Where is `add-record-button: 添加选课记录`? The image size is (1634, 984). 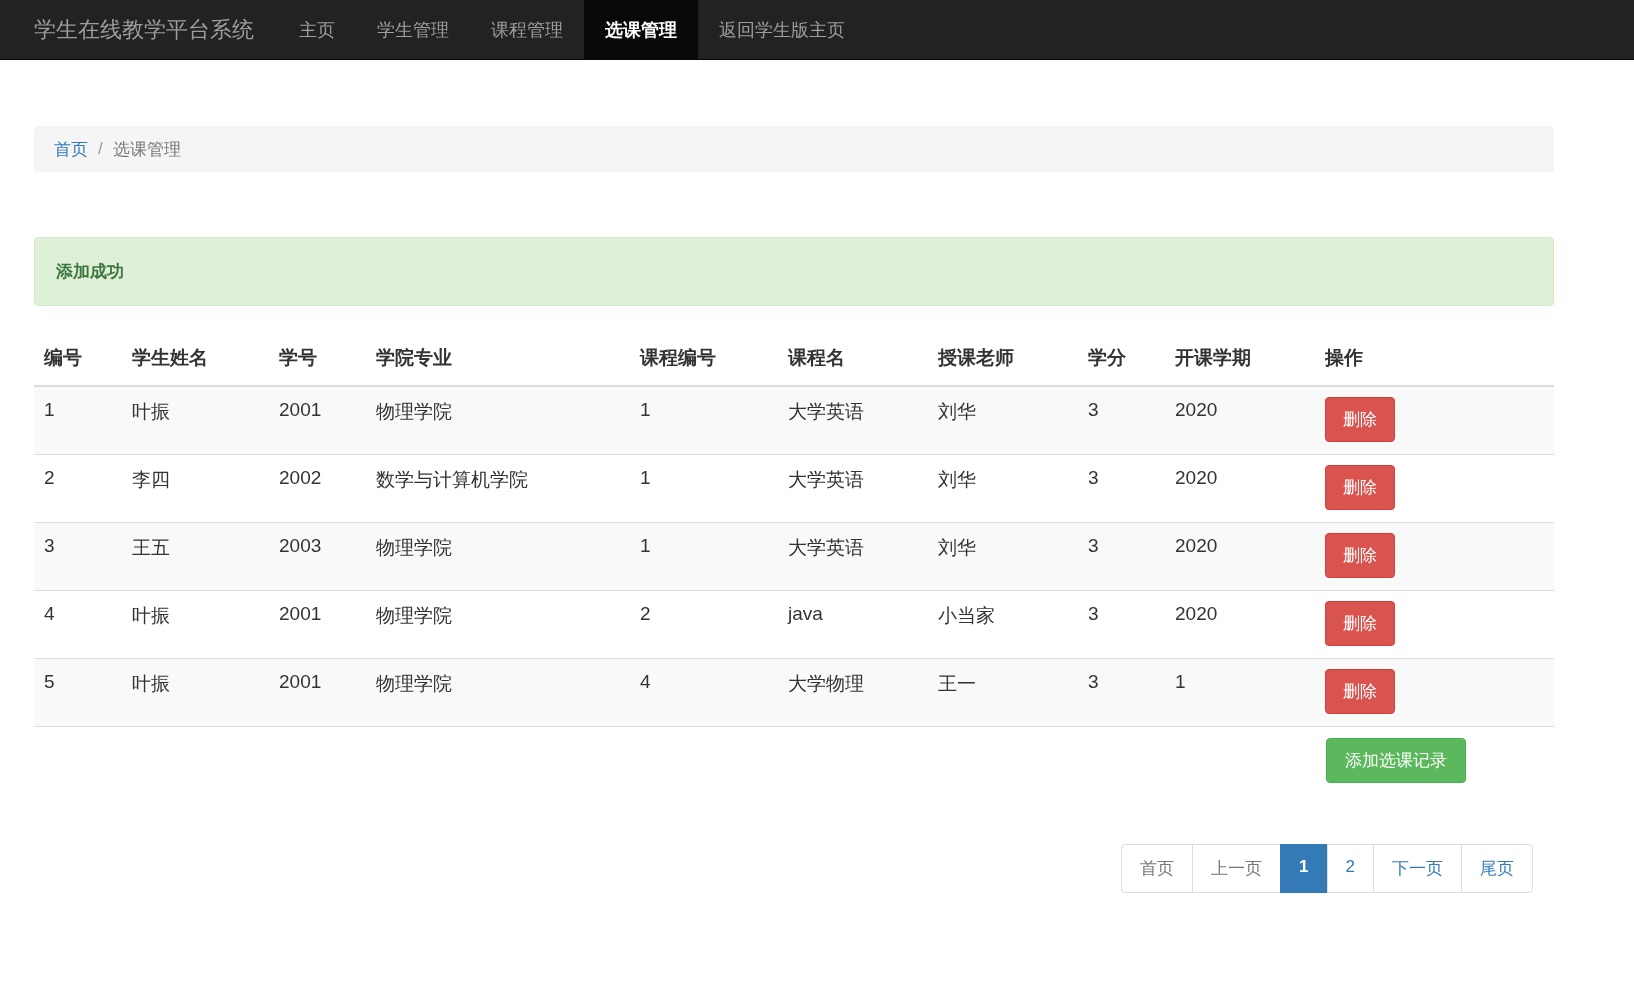
add-record-button: 添加选课记录 is located at coordinates (1396, 760).